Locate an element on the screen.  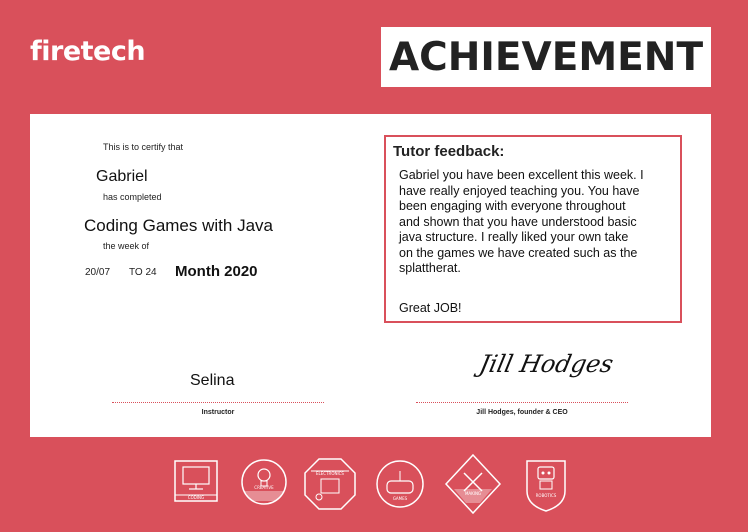
creative-badge: CREATIVE is located at coordinates (264, 486).